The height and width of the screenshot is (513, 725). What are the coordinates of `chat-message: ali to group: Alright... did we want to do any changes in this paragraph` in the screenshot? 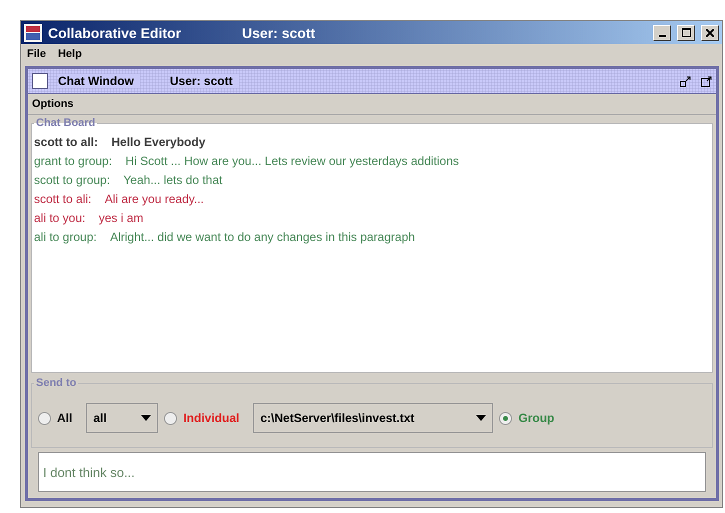 It's located at (225, 237).